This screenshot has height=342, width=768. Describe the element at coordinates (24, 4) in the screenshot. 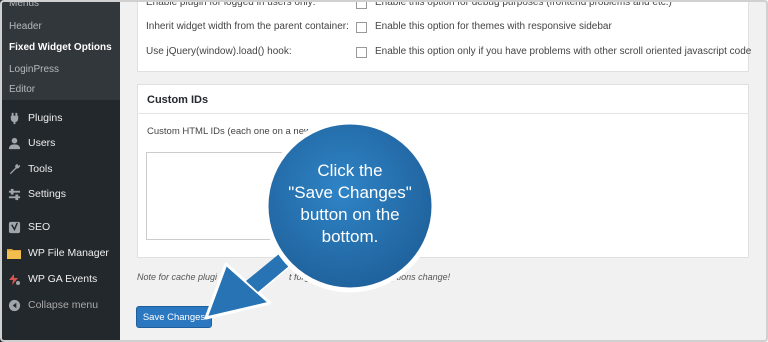

I see `submenu-item-menus: Menus` at that location.